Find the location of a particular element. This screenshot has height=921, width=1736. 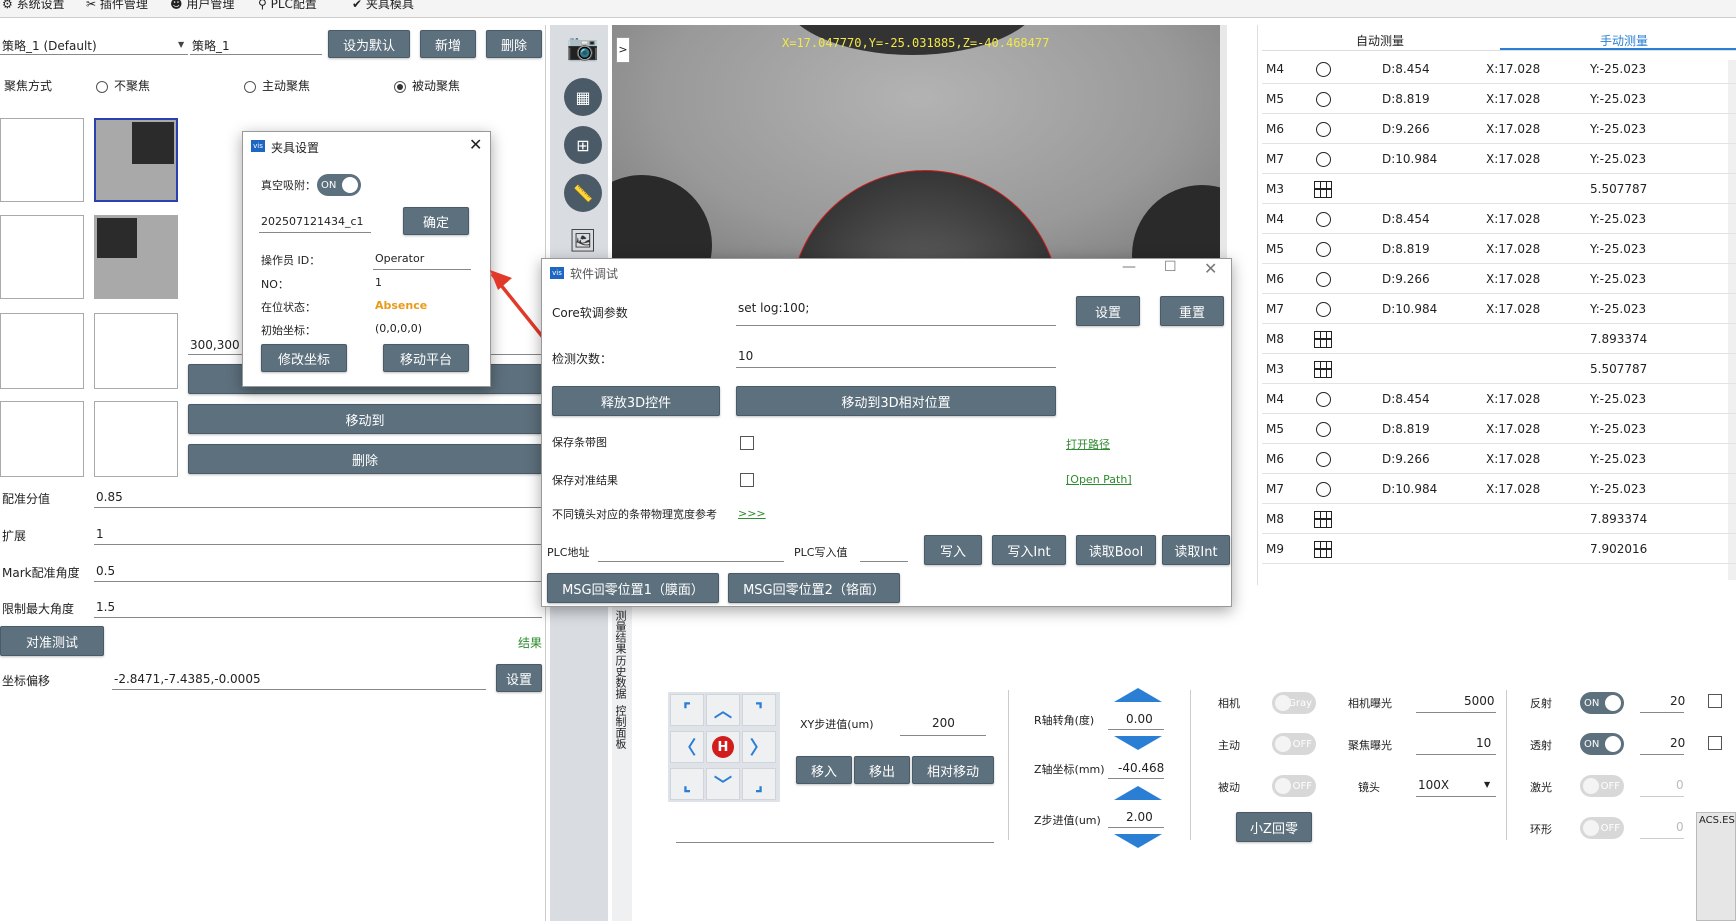

up-arrow-icon: ︿ is located at coordinates (723, 710).